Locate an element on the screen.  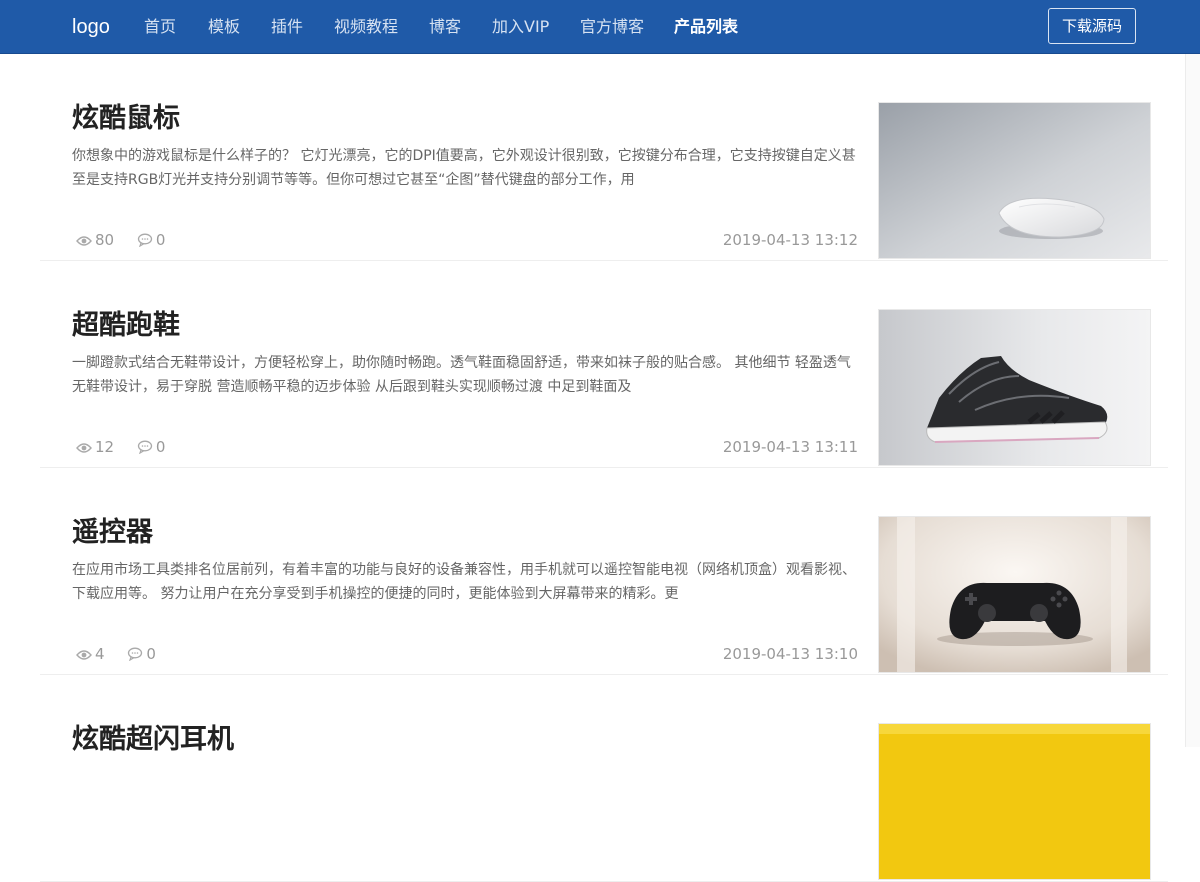
view-count-value: 12 is located at coordinates (105, 447).